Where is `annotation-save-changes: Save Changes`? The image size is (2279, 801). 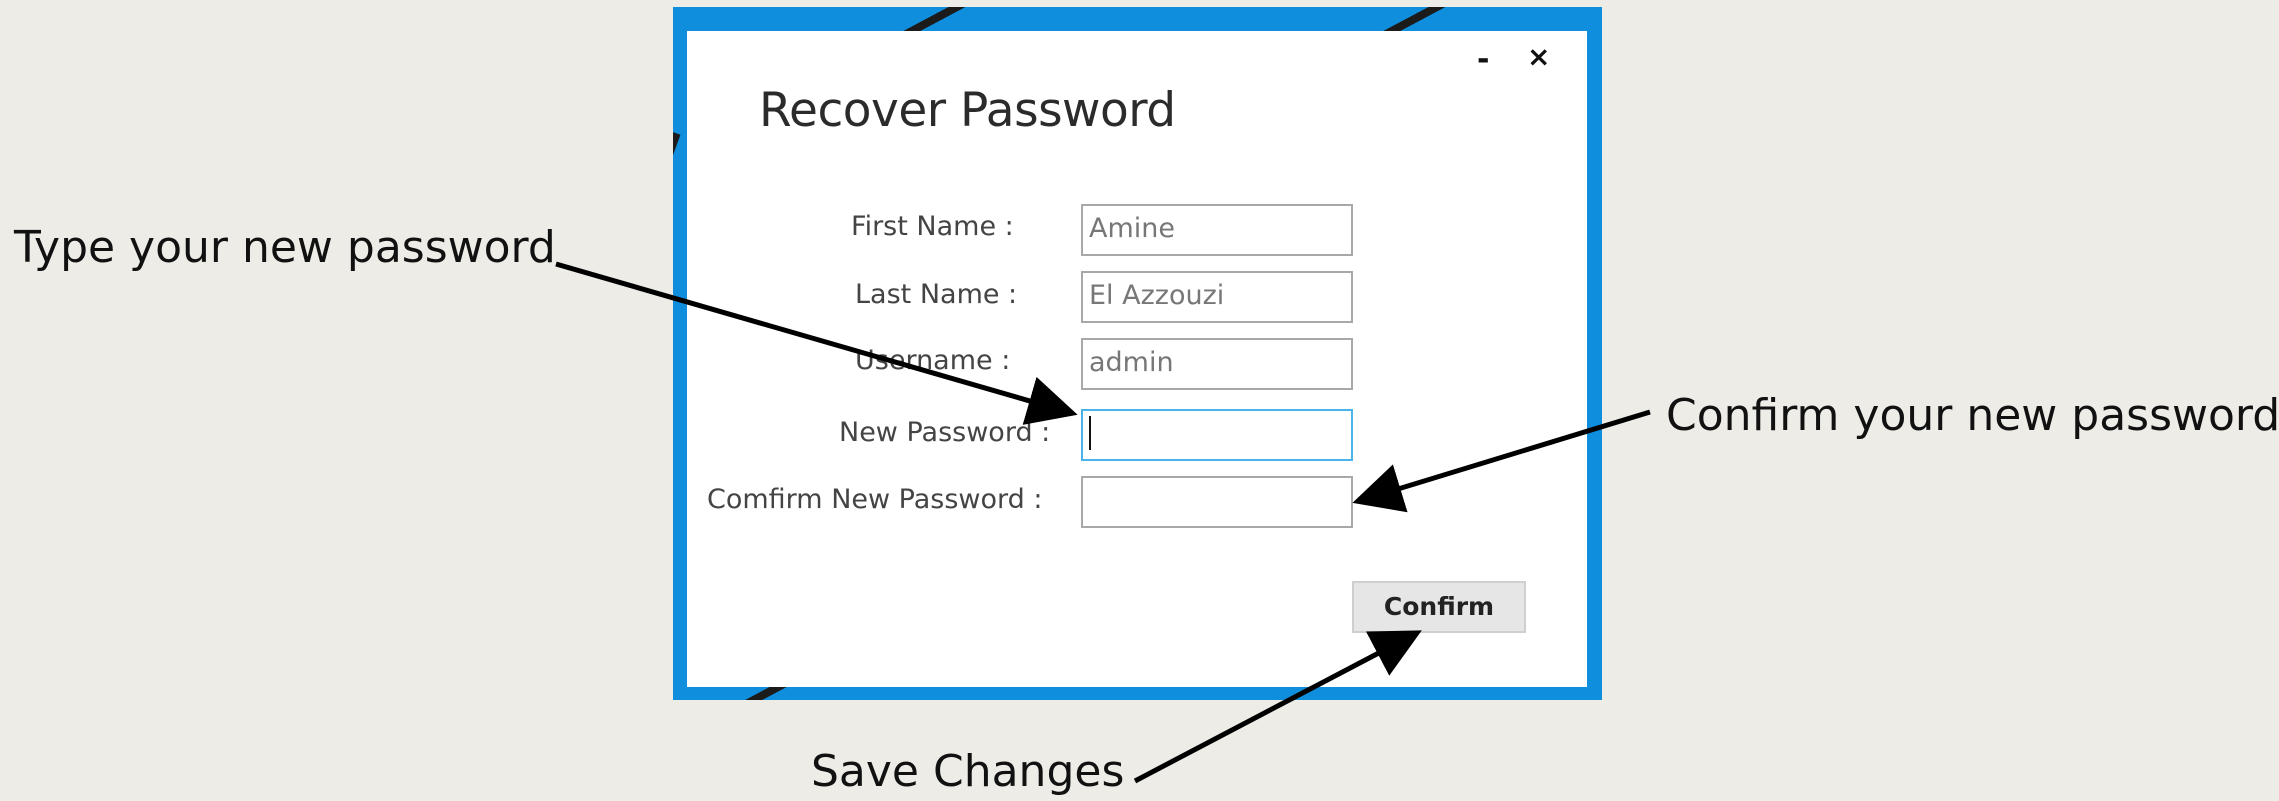 annotation-save-changes: Save Changes is located at coordinates (968, 771).